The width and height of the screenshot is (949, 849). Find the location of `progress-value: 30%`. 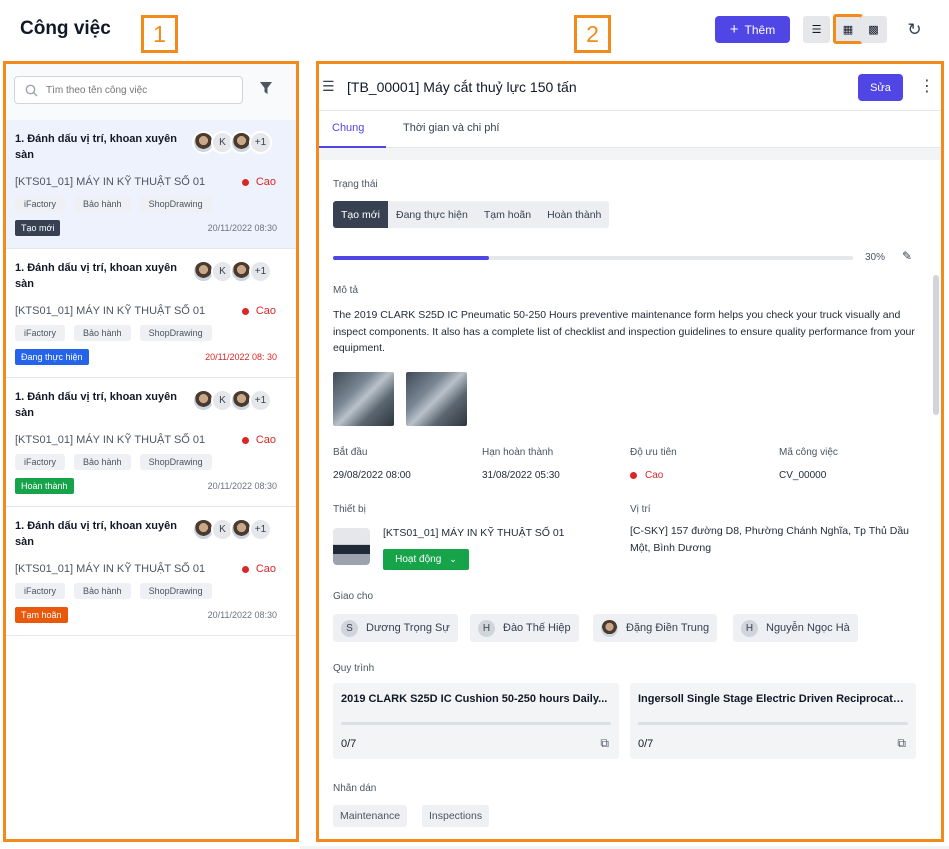

progress-value: 30% is located at coordinates (875, 257).